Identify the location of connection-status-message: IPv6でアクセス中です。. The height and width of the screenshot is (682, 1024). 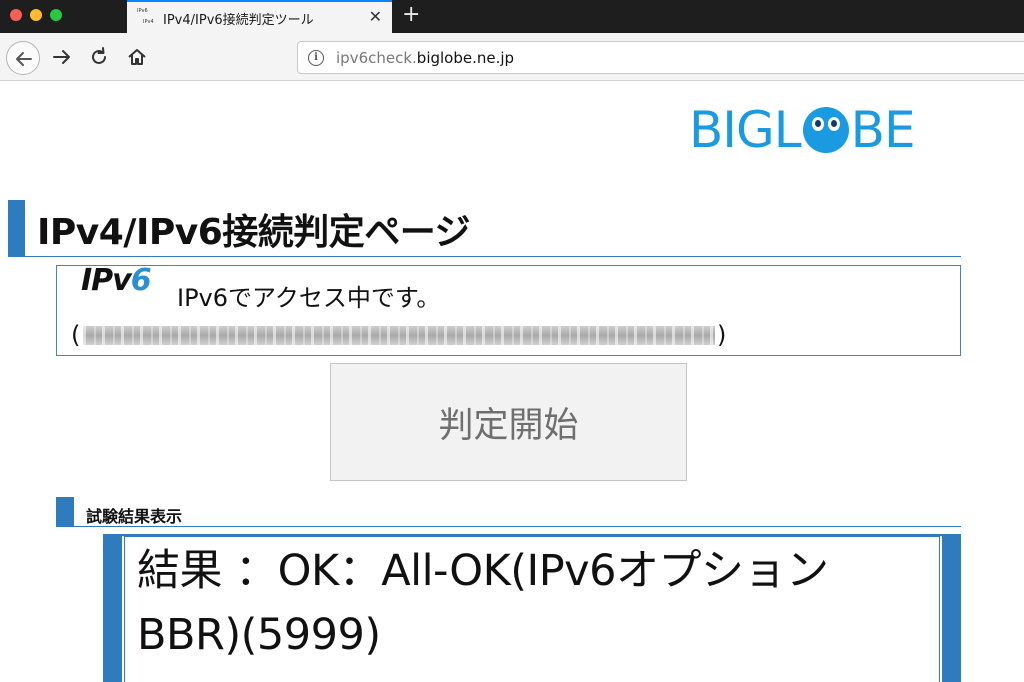
(309, 298).